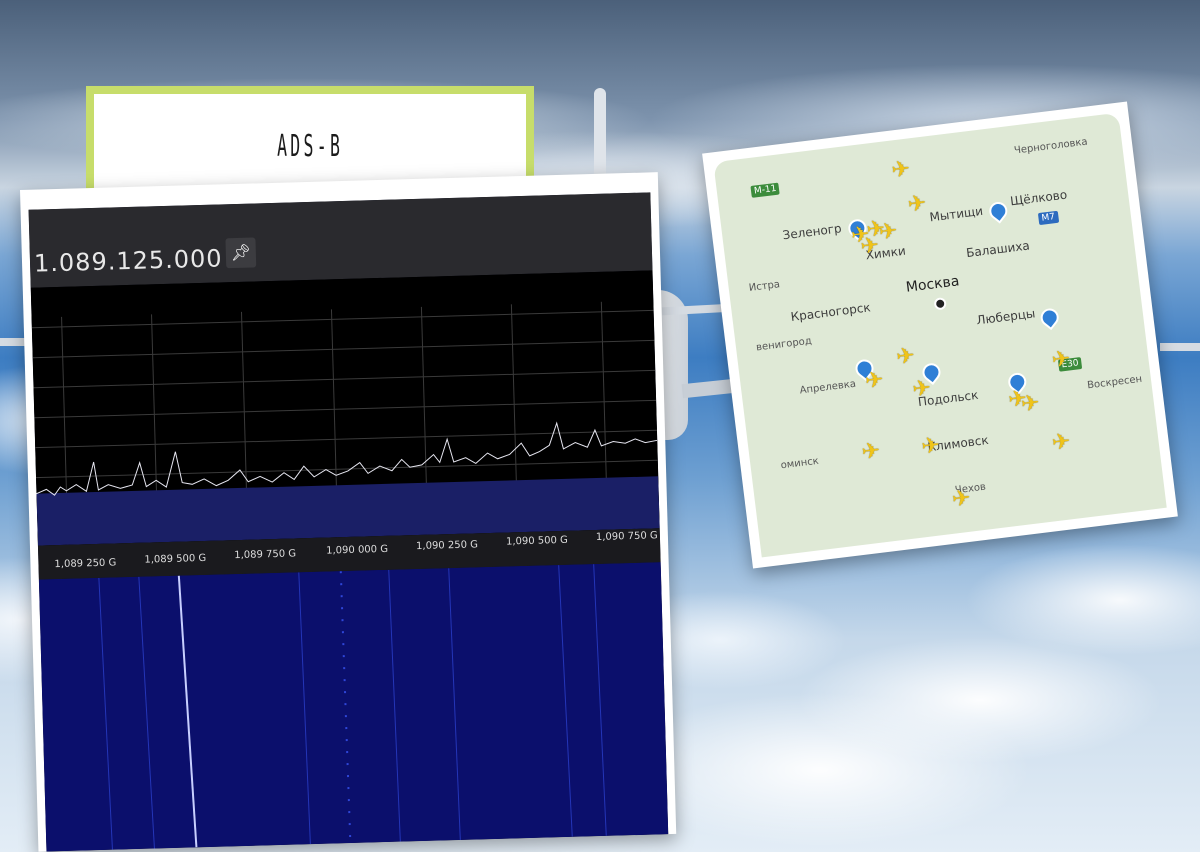 The width and height of the screenshot is (1200, 852). Describe the element at coordinates (998, 249) in the screenshot. I see `city-label: Балашиха` at that location.